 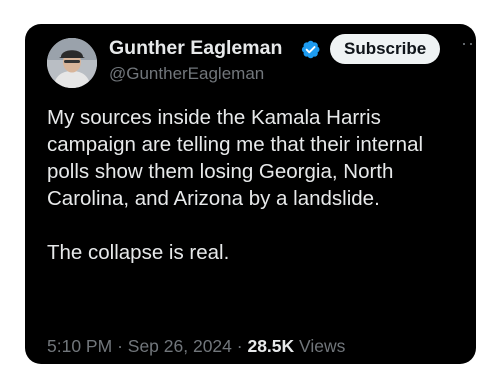 What do you see at coordinates (204, 48) in the screenshot?
I see `display-name: Gunther Eagleman` at bounding box center [204, 48].